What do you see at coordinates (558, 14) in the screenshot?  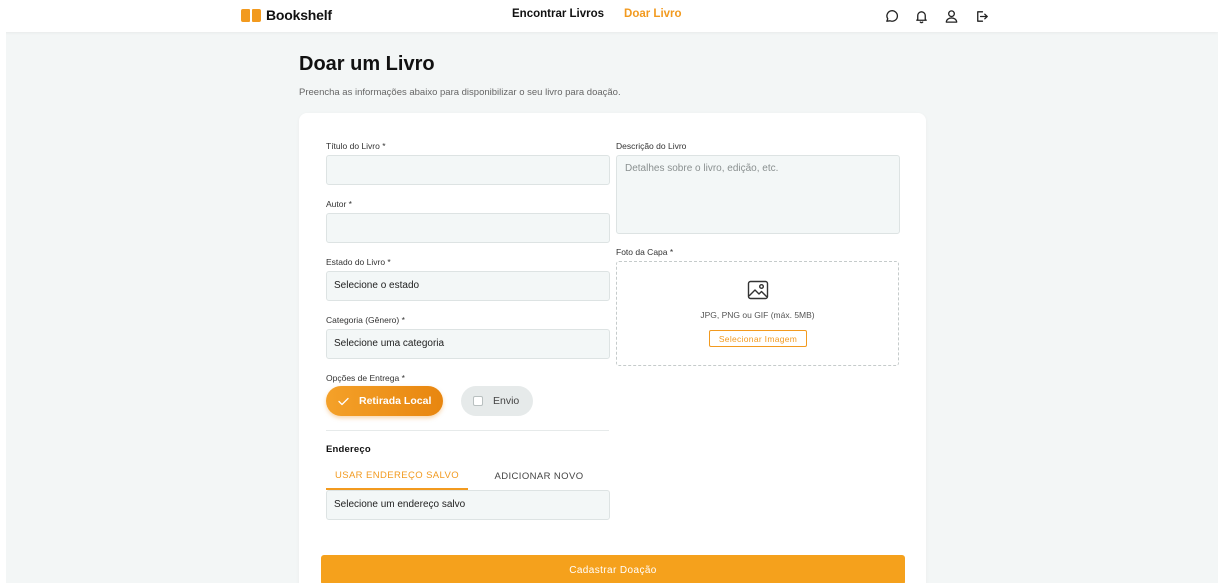 I see `nav-find-books: Encontrar Livros` at bounding box center [558, 14].